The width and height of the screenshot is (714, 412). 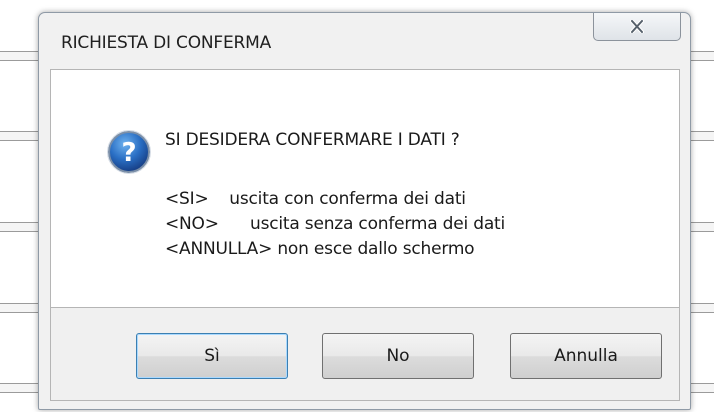 I want to click on message-line: <SI> uscita con conferma dei dati, so click(x=315, y=199).